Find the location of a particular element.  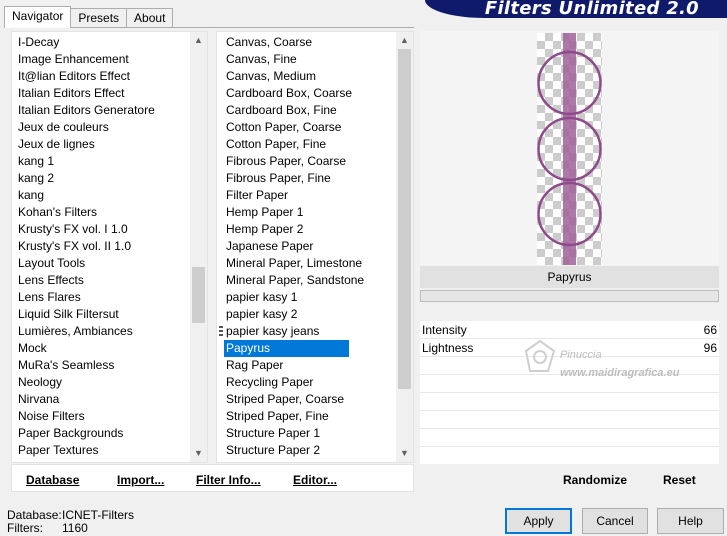

papyrus-preview-graphic is located at coordinates (569, 149).